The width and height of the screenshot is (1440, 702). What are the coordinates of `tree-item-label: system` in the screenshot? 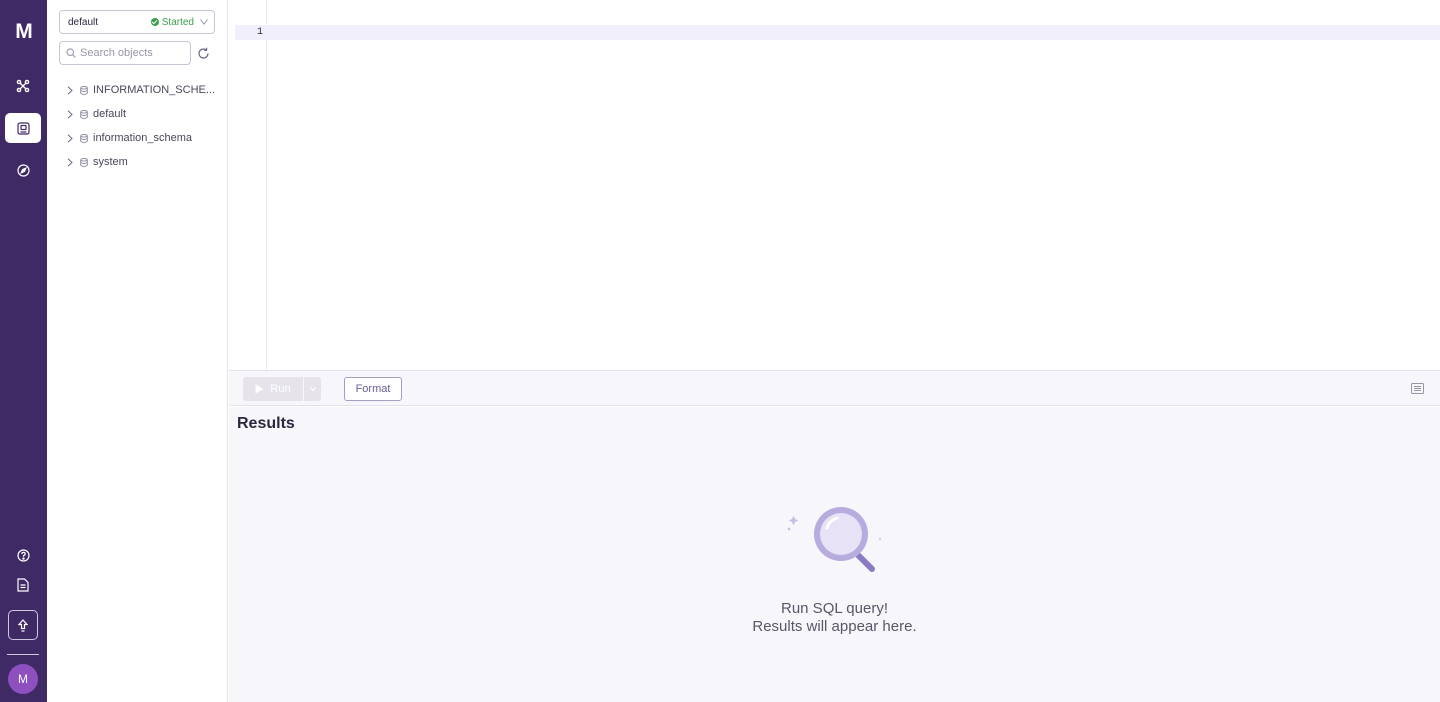 It's located at (110, 162).